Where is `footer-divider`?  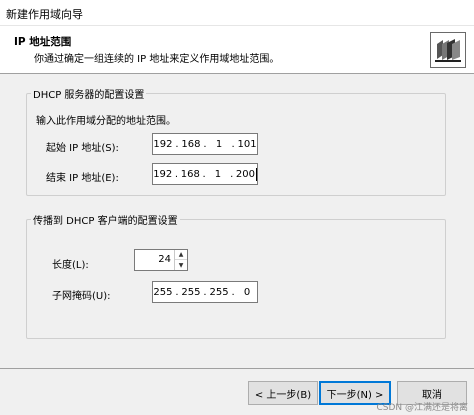 footer-divider is located at coordinates (237, 368).